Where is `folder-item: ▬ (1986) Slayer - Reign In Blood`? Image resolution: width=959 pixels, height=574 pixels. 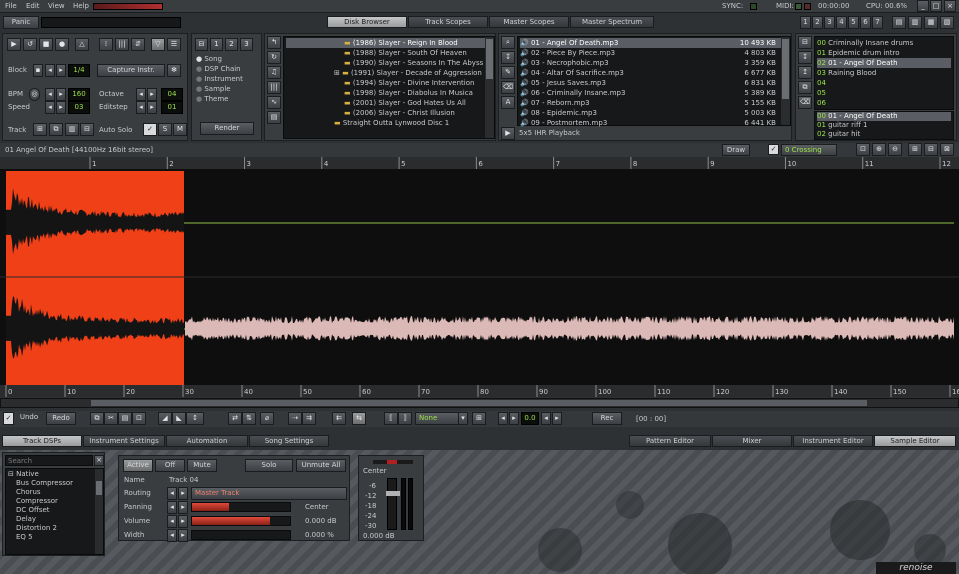
folder-item: ▬ (1986) Slayer - Reign In Blood is located at coordinates (389, 43).